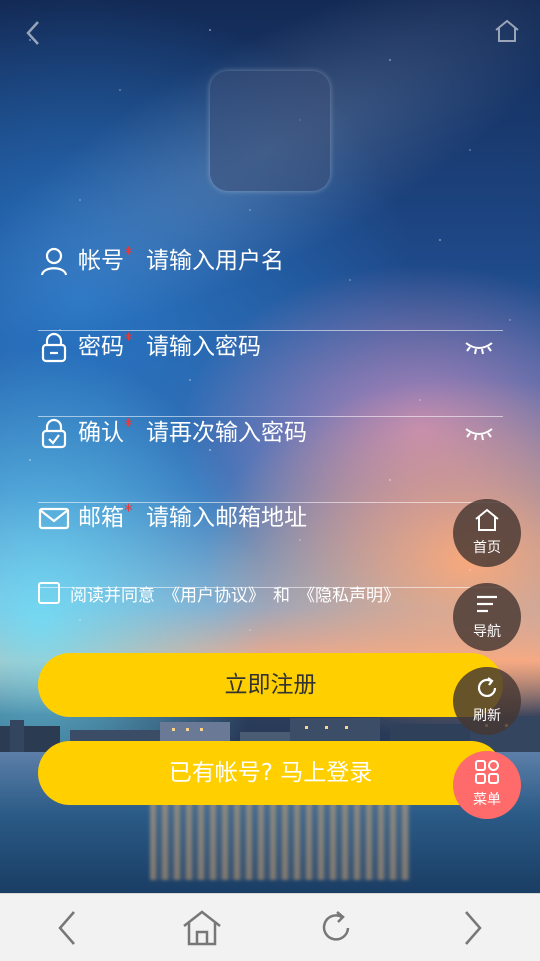 This screenshot has height=961, width=540. Describe the element at coordinates (105, 258) in the screenshot. I see `username-label: 帐号*` at that location.